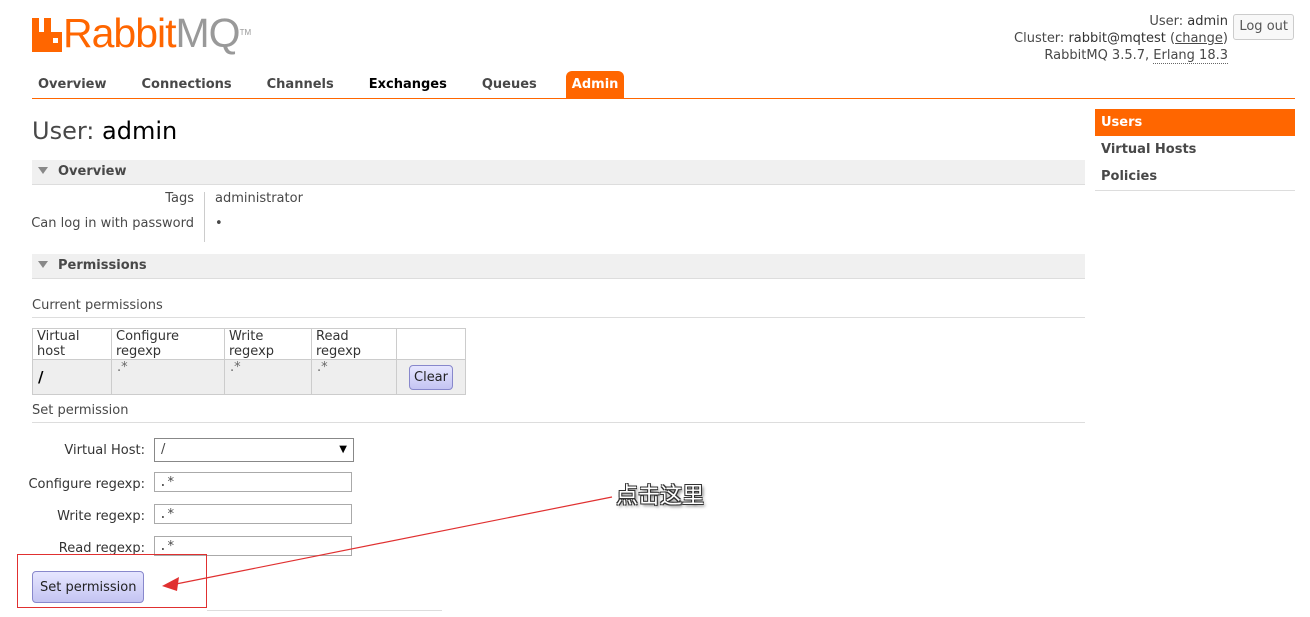  I want to click on rabbitmq-logo: RabbitMQTM, so click(142, 33).